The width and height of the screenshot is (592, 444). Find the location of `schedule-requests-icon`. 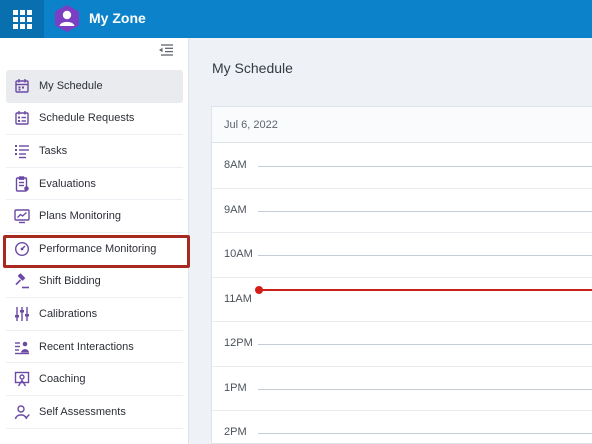

schedule-requests-icon is located at coordinates (22, 118).